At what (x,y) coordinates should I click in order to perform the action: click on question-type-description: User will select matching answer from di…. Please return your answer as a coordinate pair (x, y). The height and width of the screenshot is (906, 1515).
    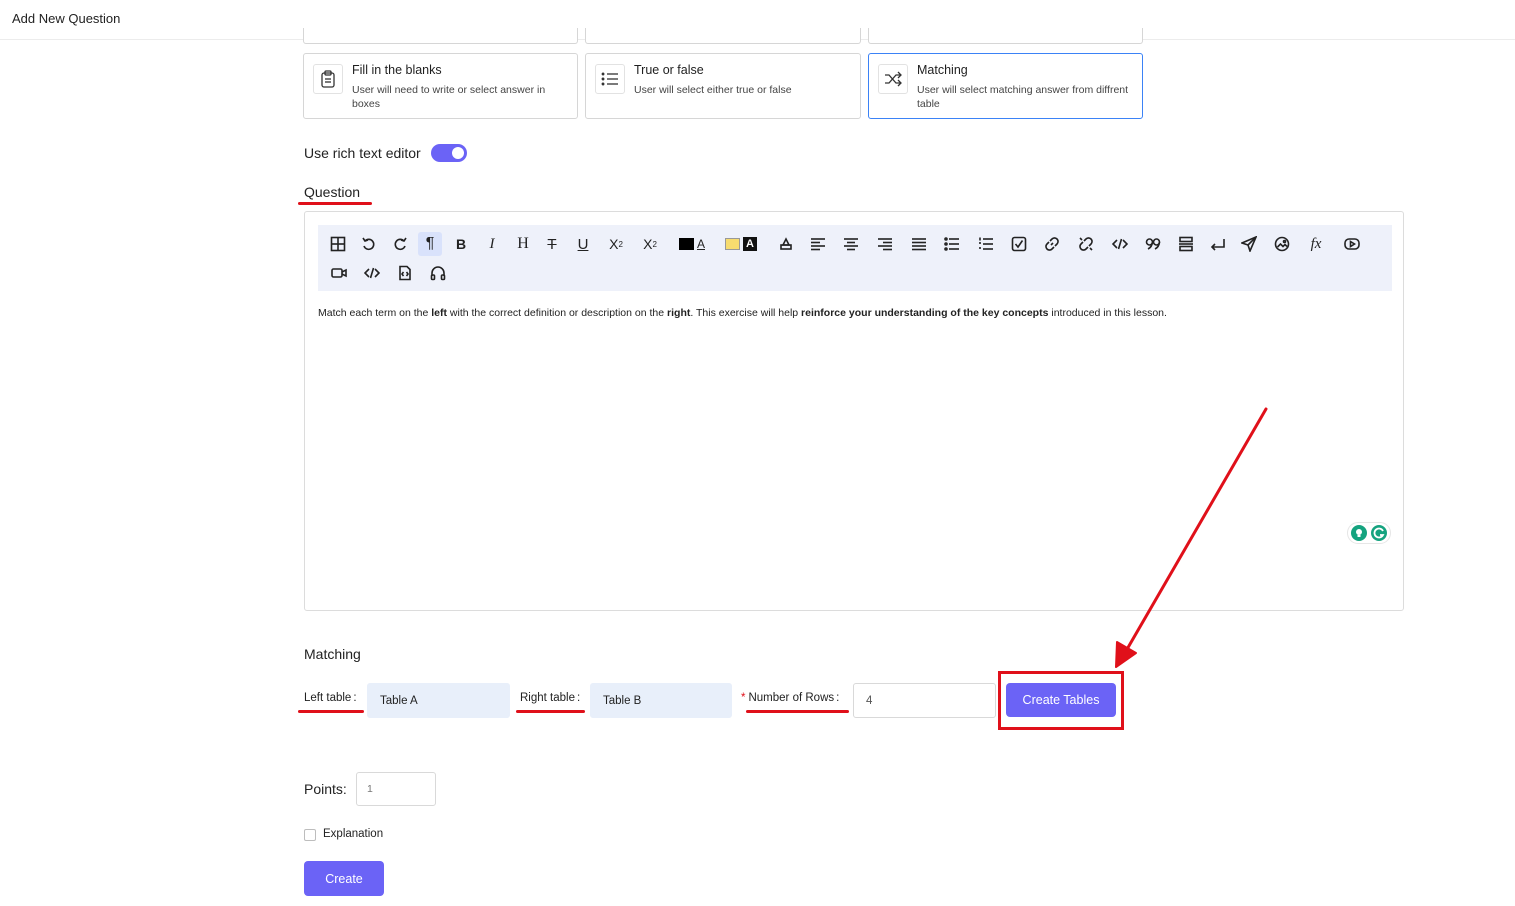
    Looking at the image, I should click on (1023, 97).